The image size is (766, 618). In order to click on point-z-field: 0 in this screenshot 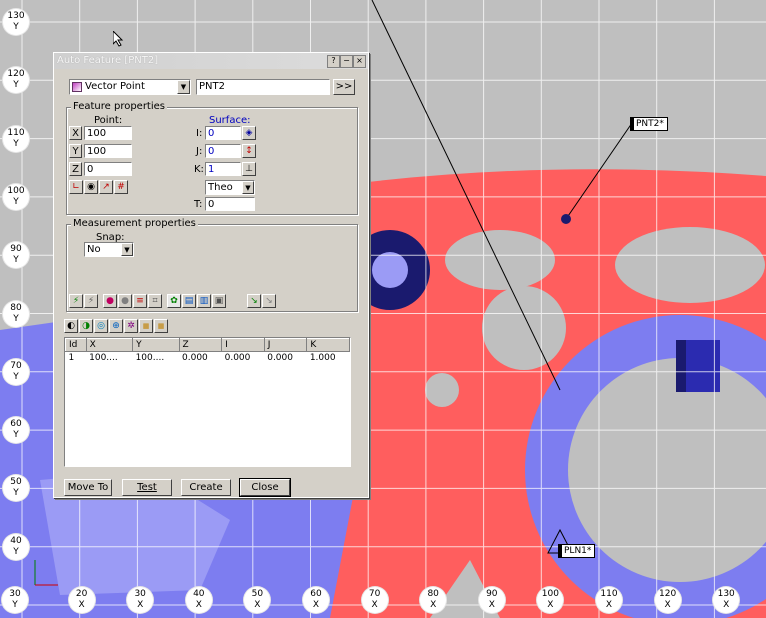, I will do `click(108, 169)`.